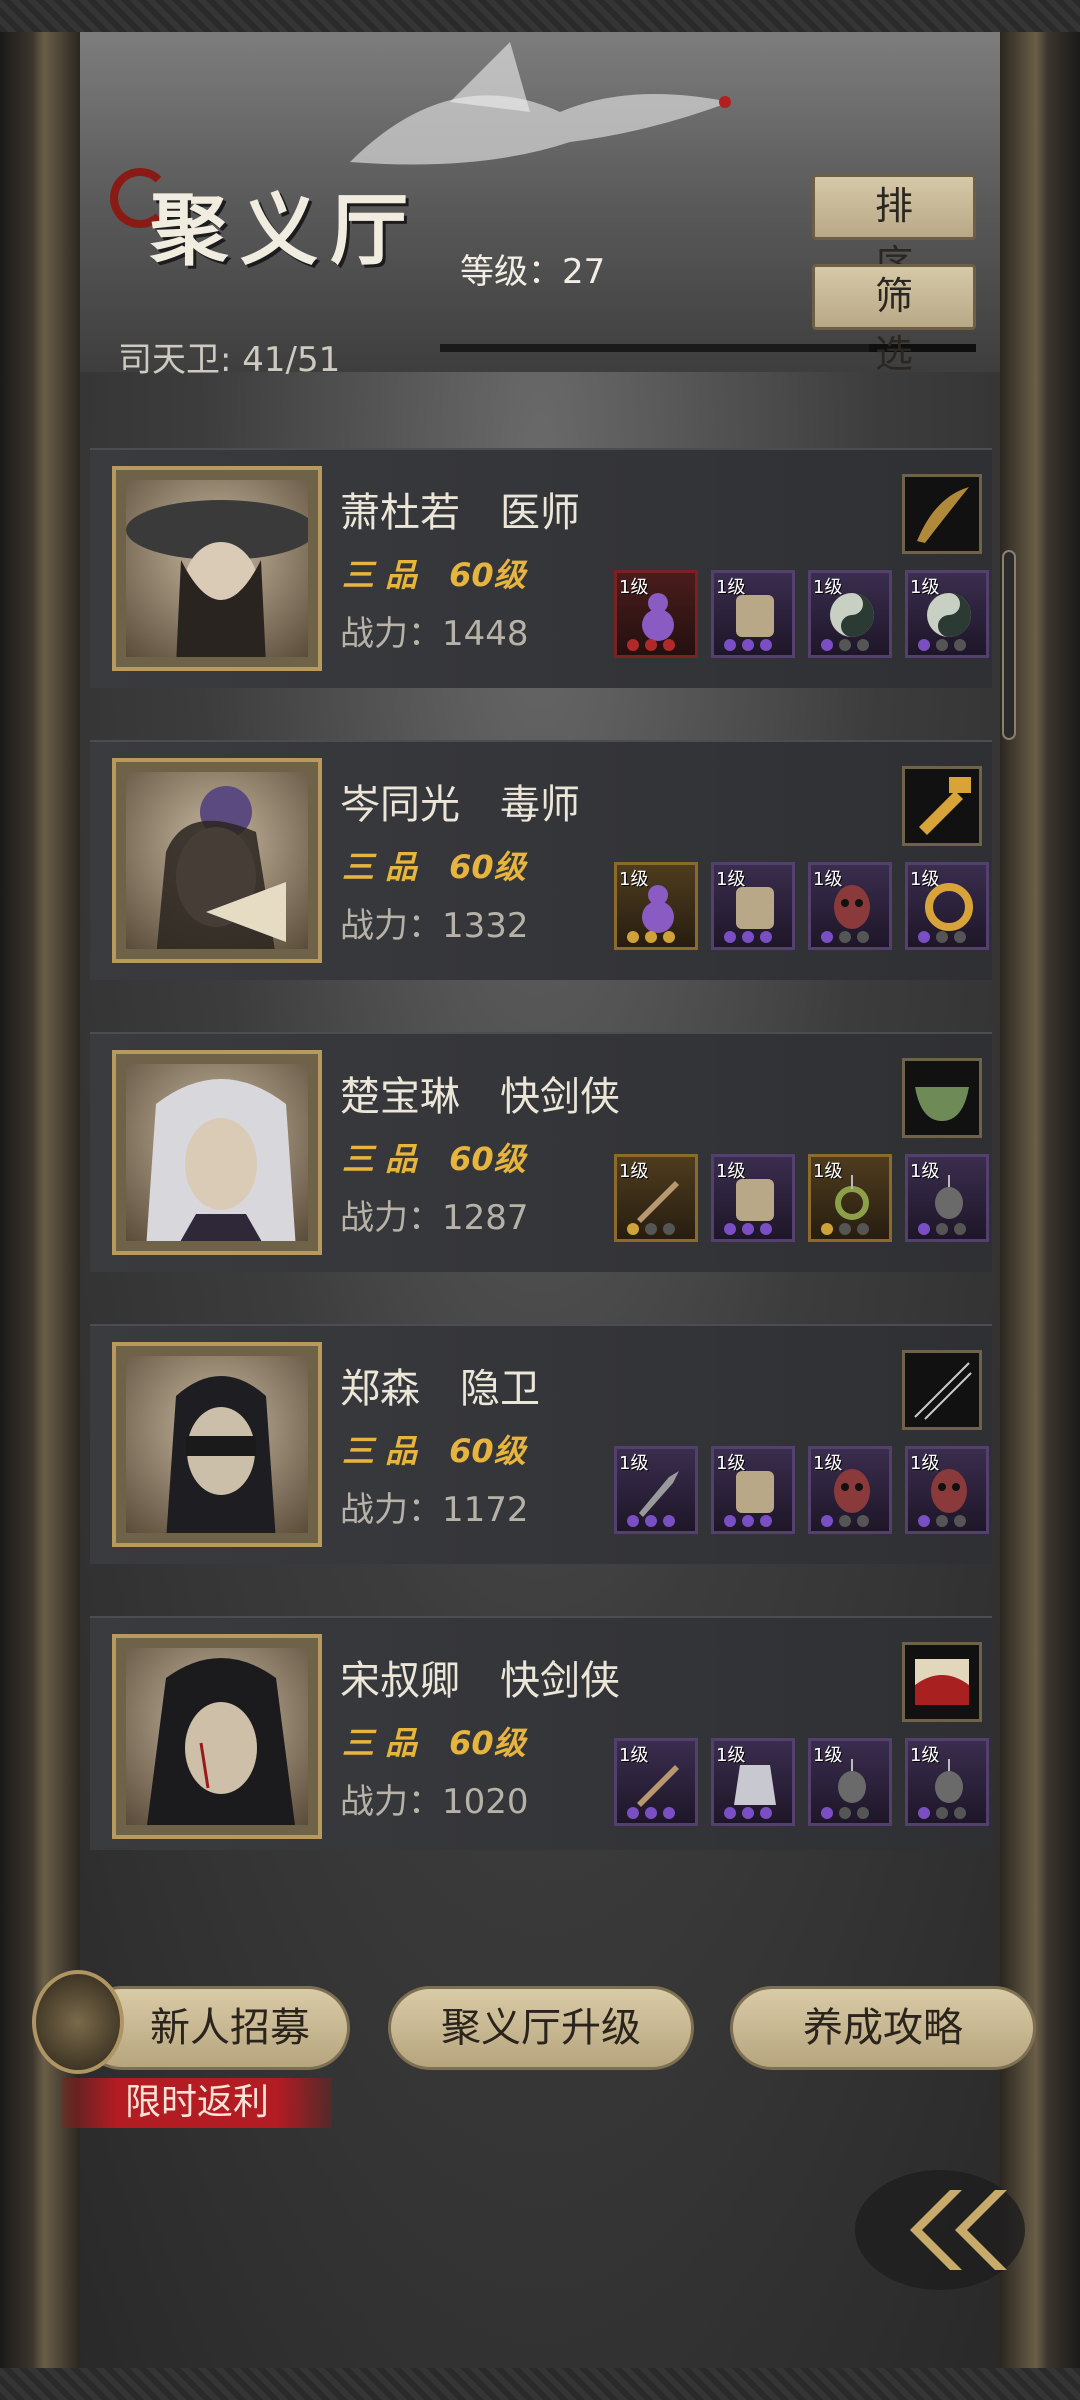  I want to click on hero-card: 郑森 隐卫 三 品 60级 战力：1172 1级 1级 1级 1级, so click(541, 1444).